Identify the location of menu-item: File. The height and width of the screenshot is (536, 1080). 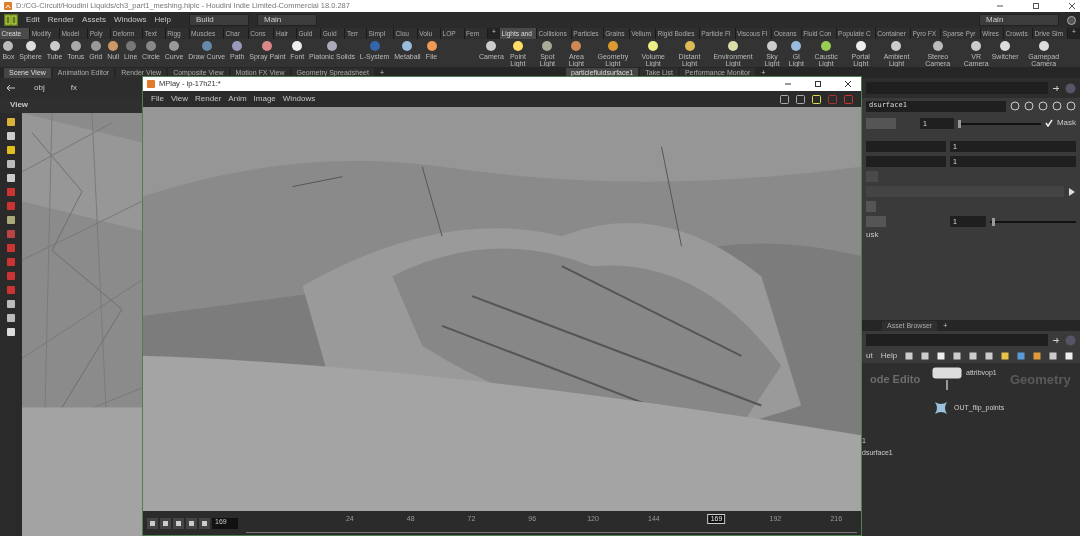
(157, 99).